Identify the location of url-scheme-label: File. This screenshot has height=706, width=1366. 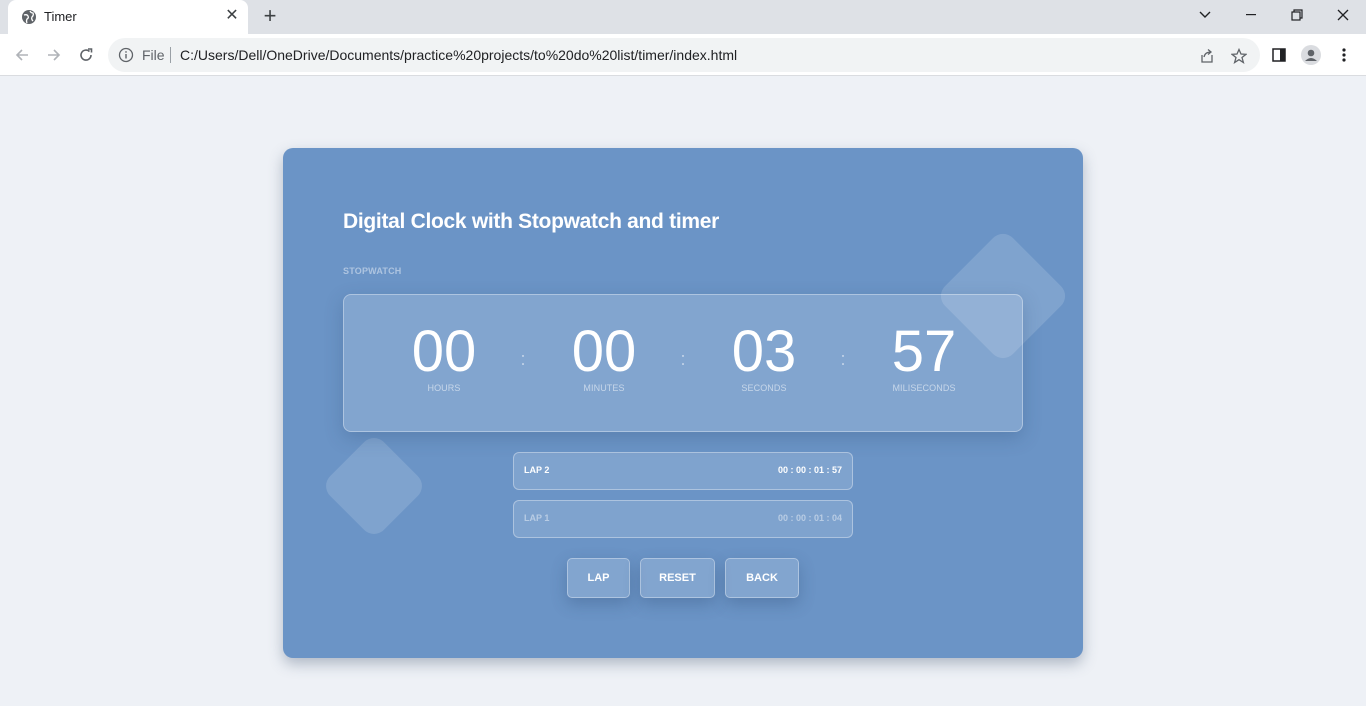
(153, 55).